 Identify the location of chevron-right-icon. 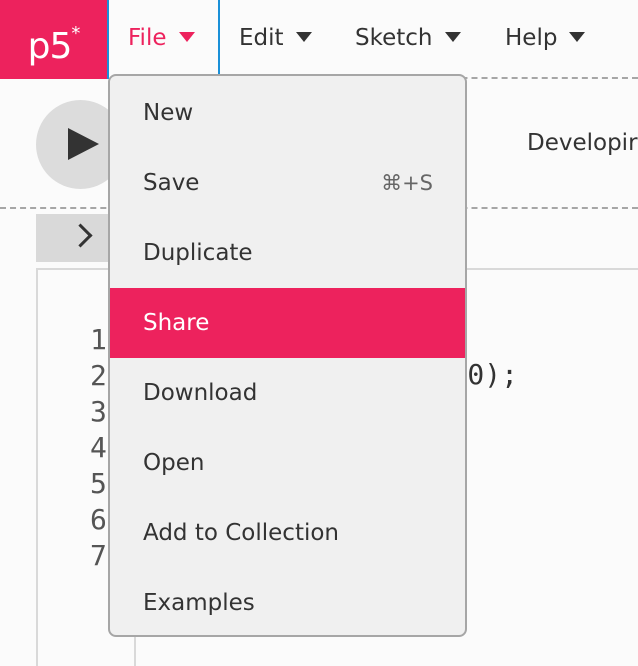
(80, 235).